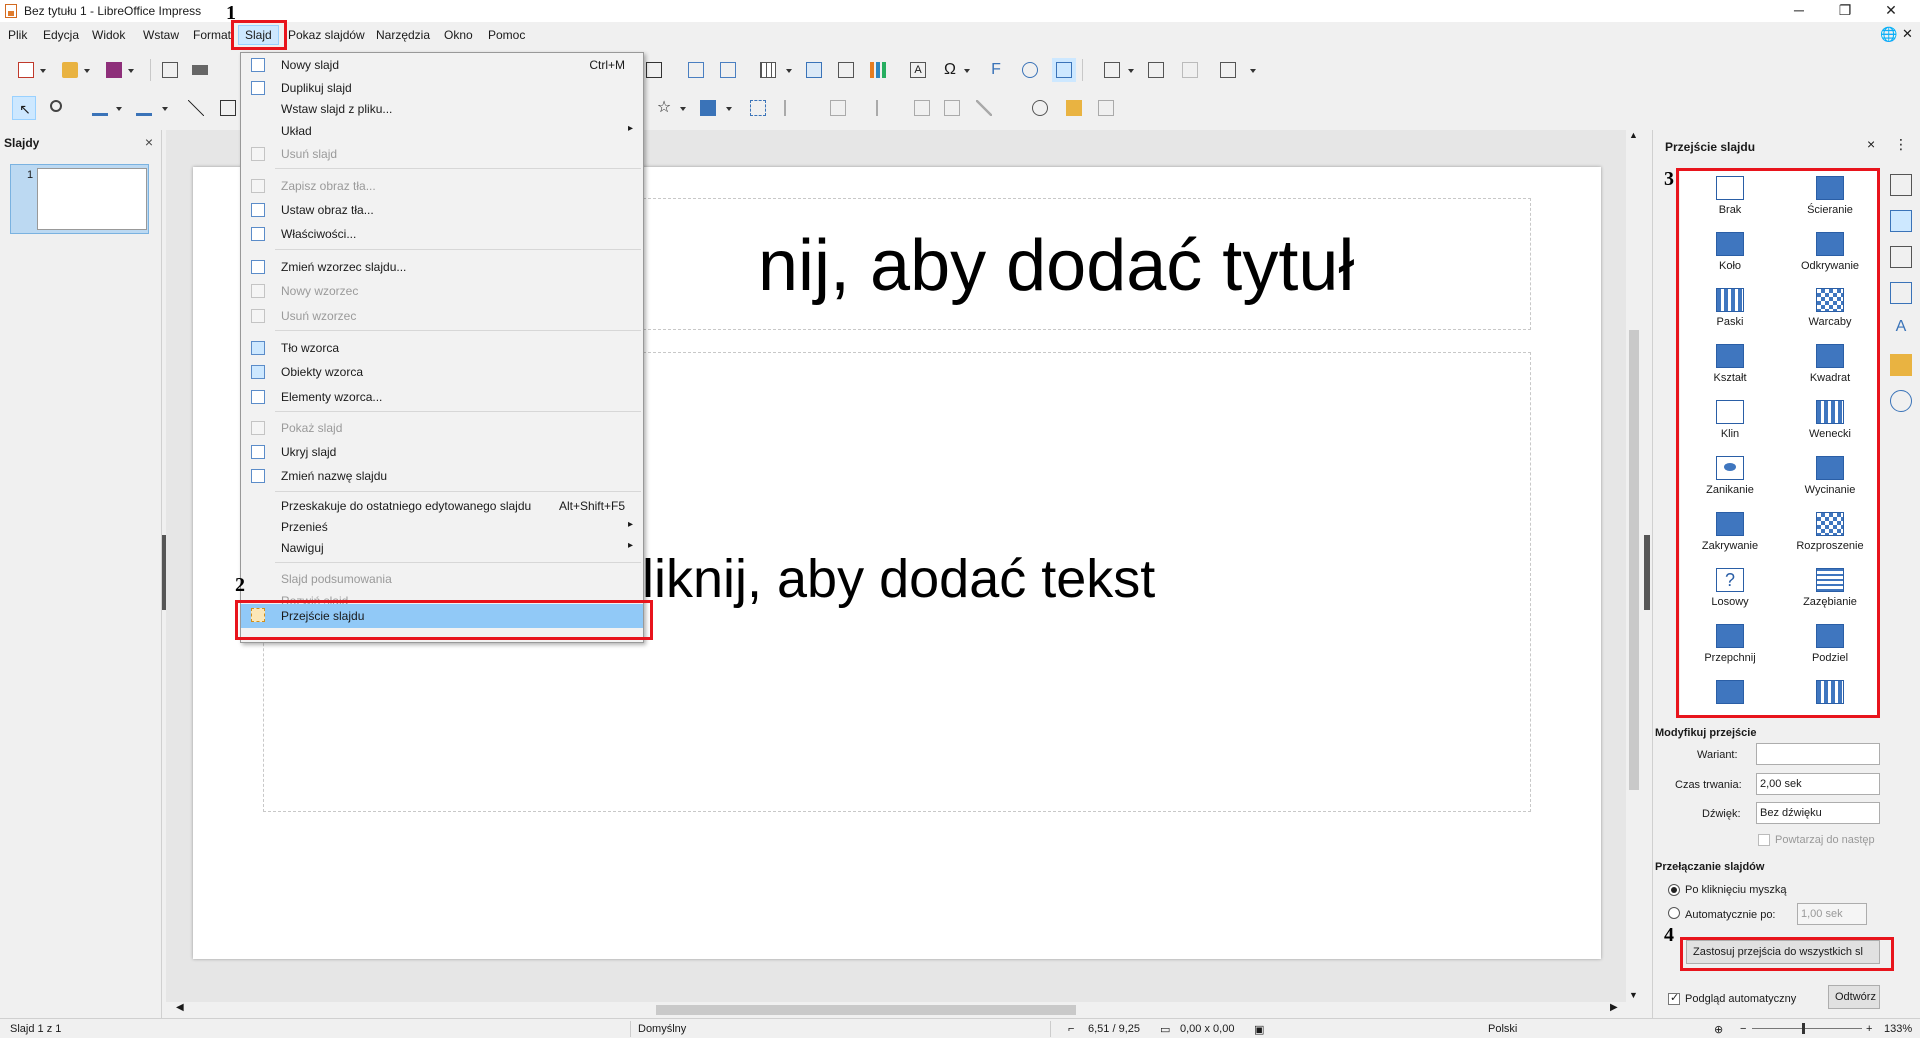 This screenshot has width=1920, height=1038. What do you see at coordinates (1106, 108) in the screenshot?
I see `toggle-extrusion-icon` at bounding box center [1106, 108].